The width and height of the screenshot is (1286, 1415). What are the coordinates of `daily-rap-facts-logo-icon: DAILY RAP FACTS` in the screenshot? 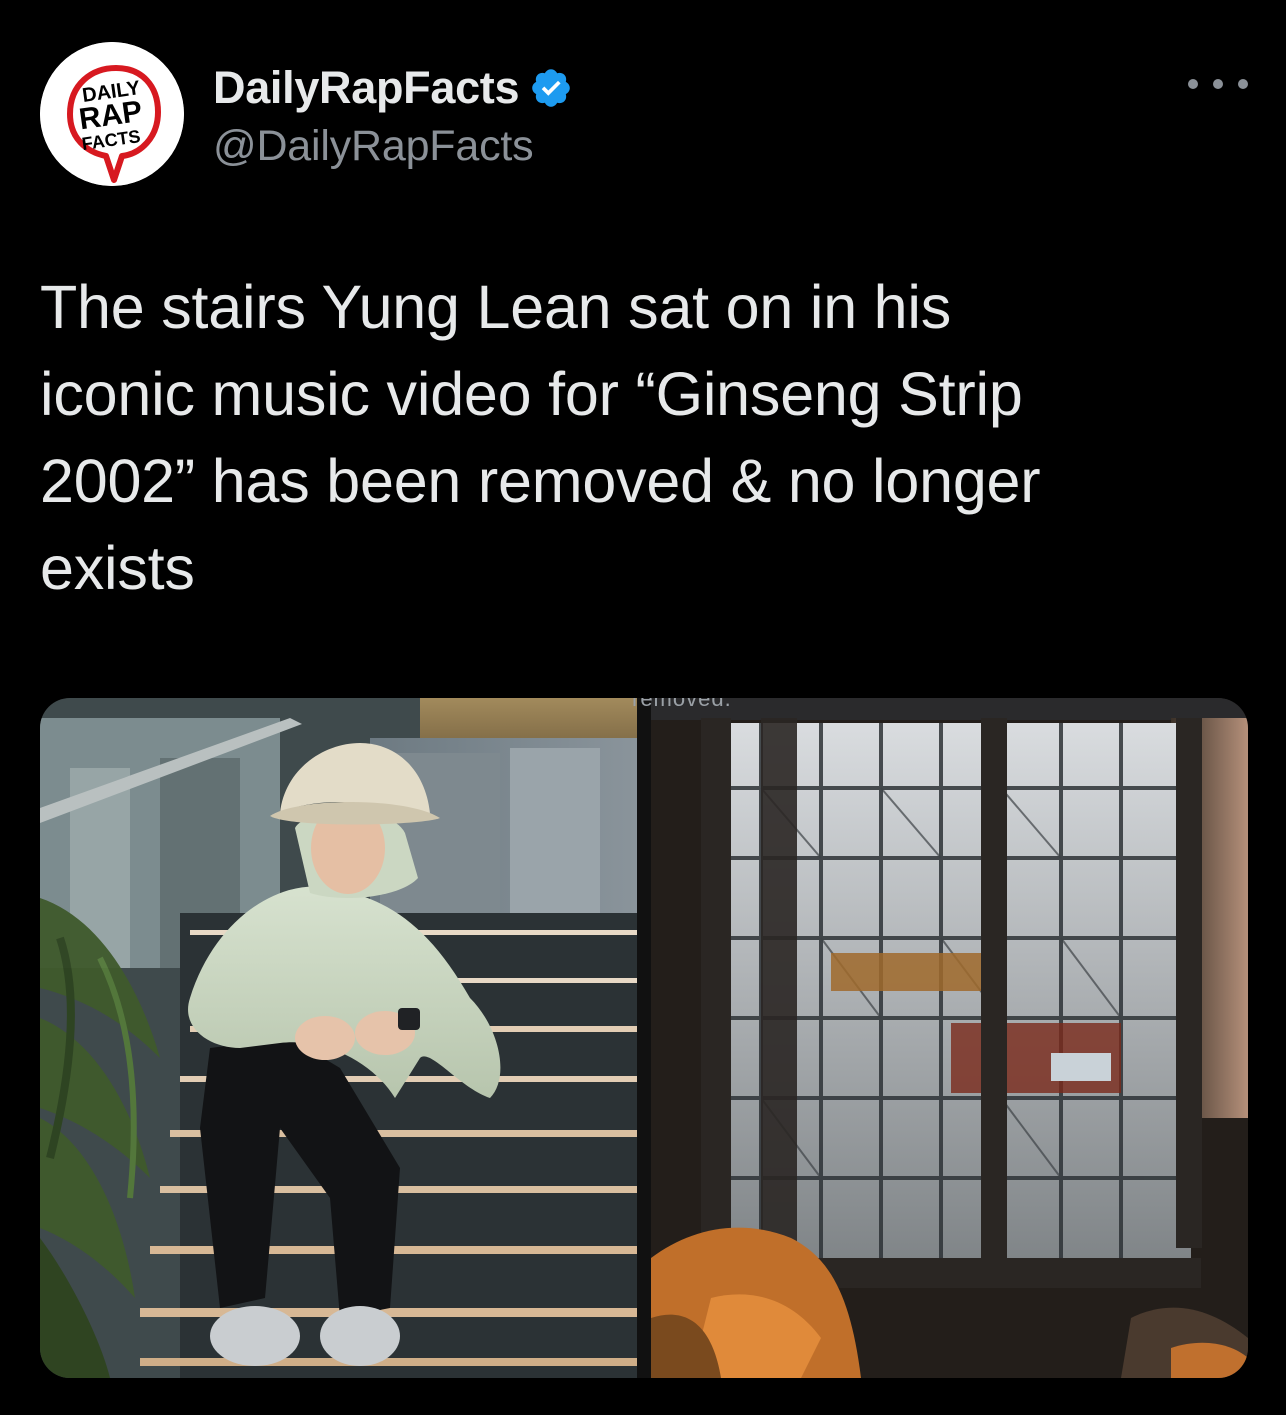 It's located at (112, 114).